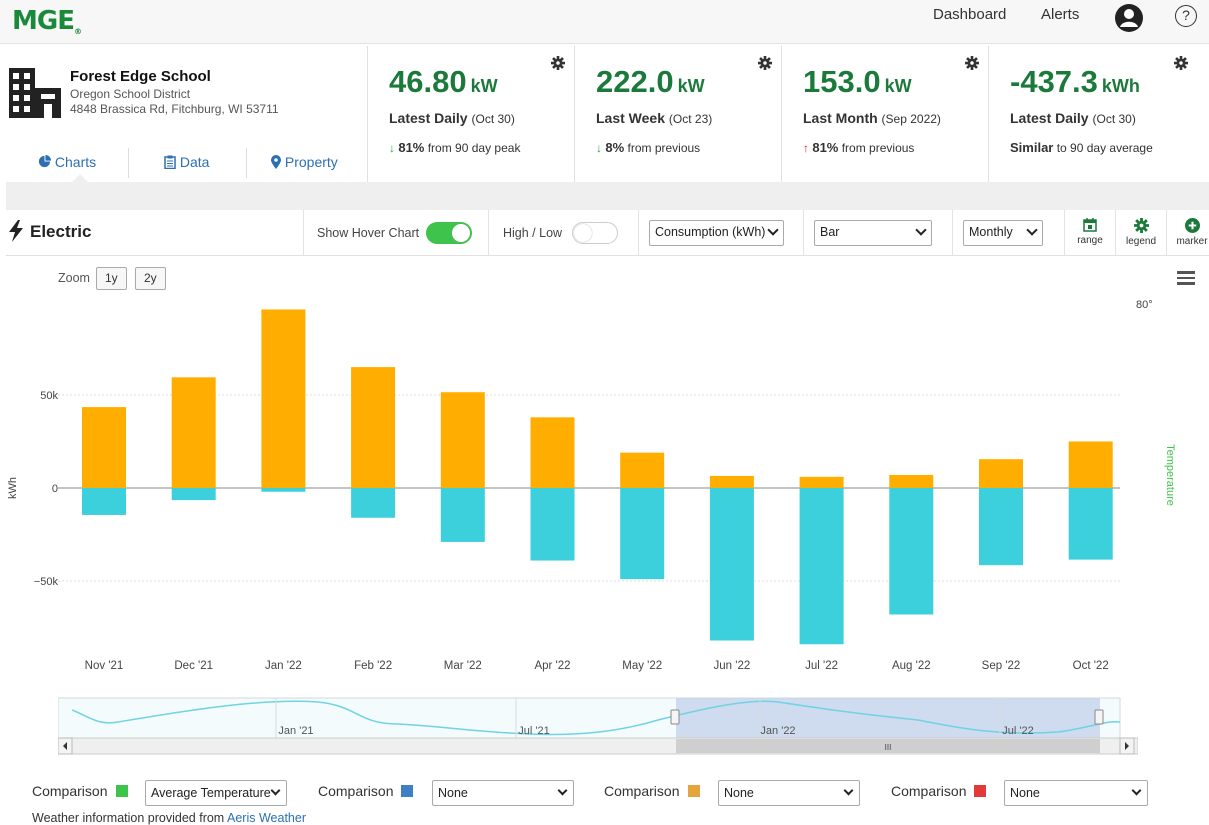  I want to click on hover-chart-label: Show Hover Chart, so click(368, 233).